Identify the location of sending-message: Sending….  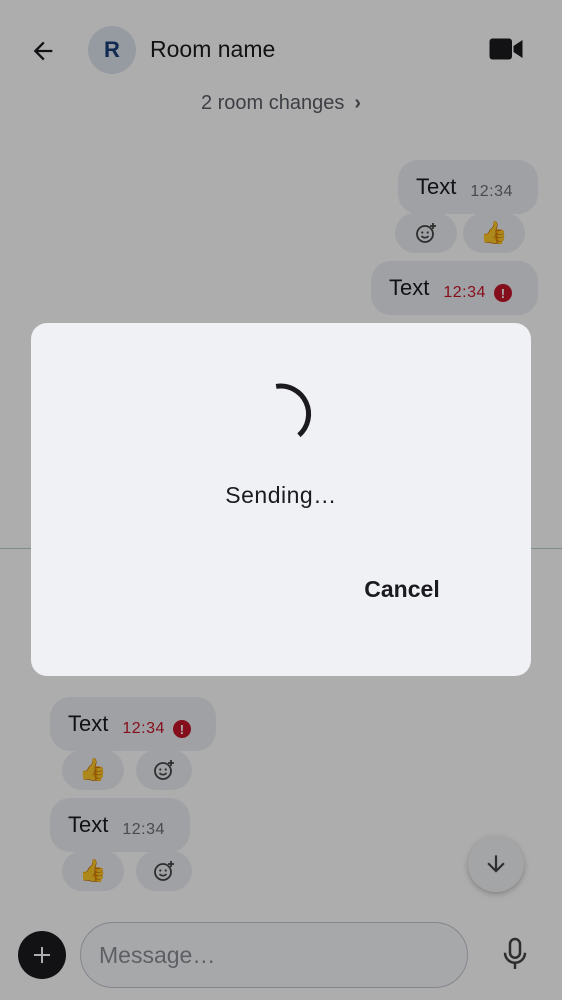
(281, 495).